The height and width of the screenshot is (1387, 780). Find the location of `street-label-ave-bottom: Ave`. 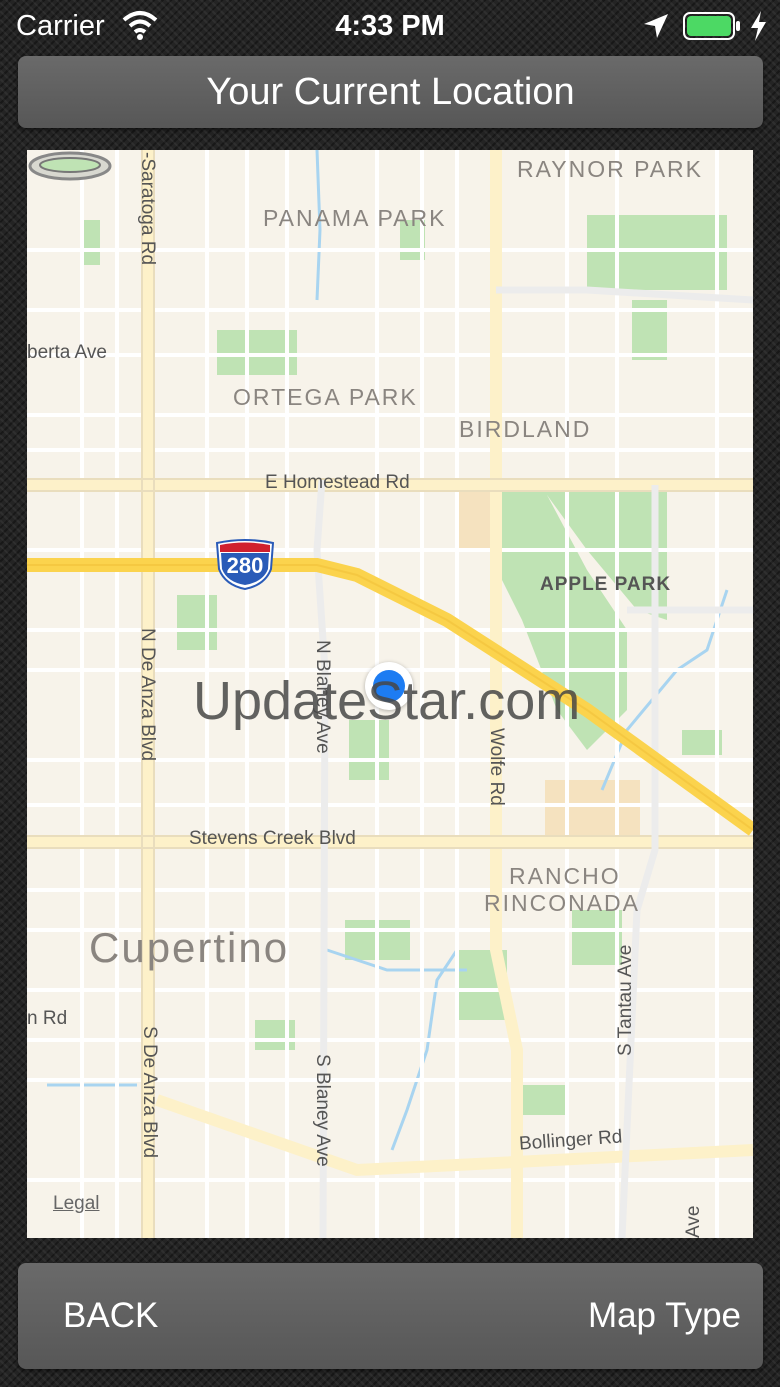

street-label-ave-bottom: Ave is located at coordinates (693, 1221).